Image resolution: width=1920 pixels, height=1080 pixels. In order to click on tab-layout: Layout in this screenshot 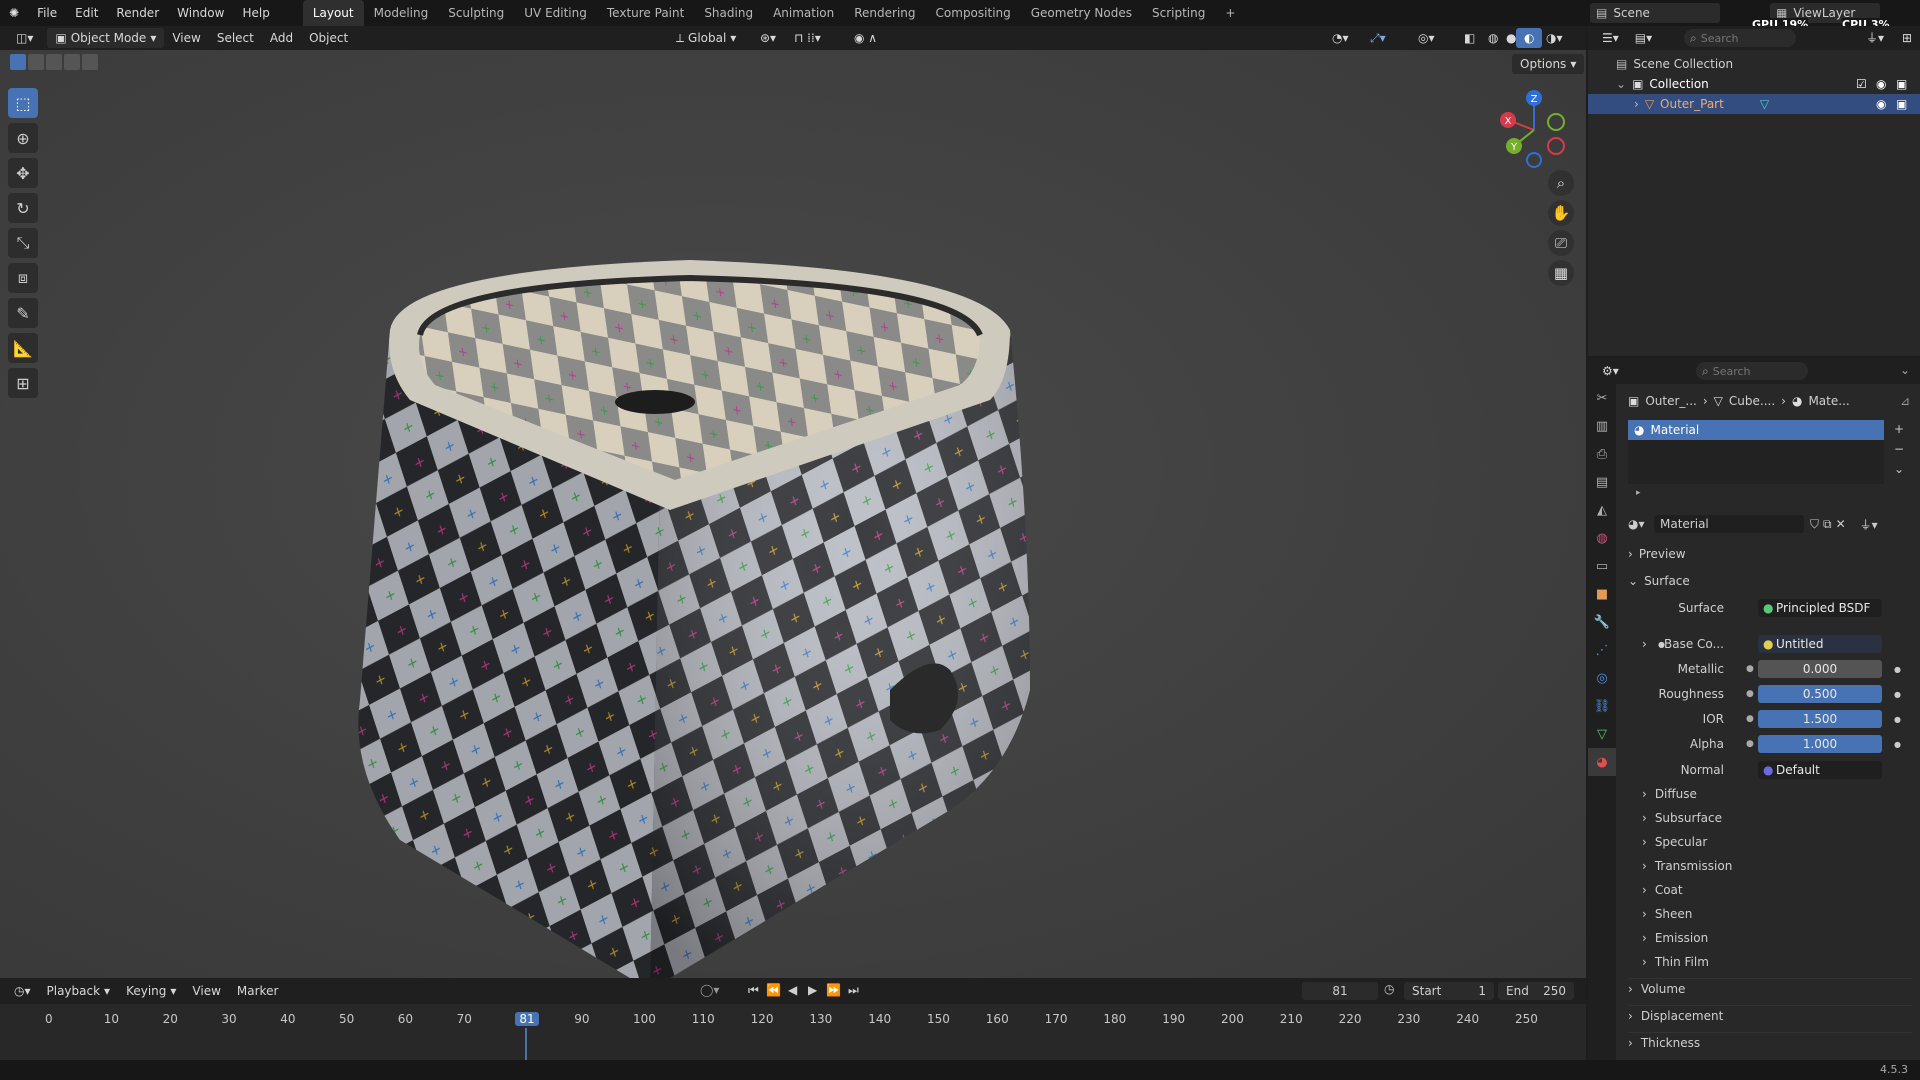, I will do `click(333, 13)`.